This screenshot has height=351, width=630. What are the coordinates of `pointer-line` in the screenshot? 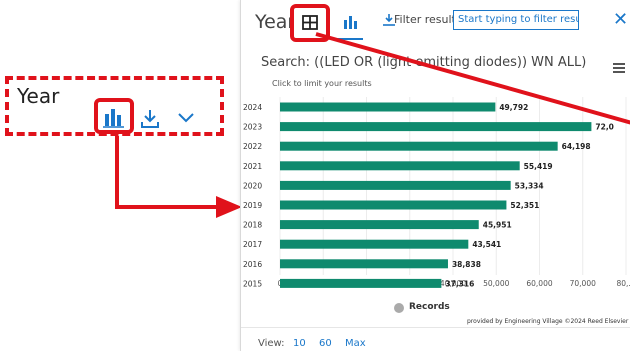 It's located at (472, 78).